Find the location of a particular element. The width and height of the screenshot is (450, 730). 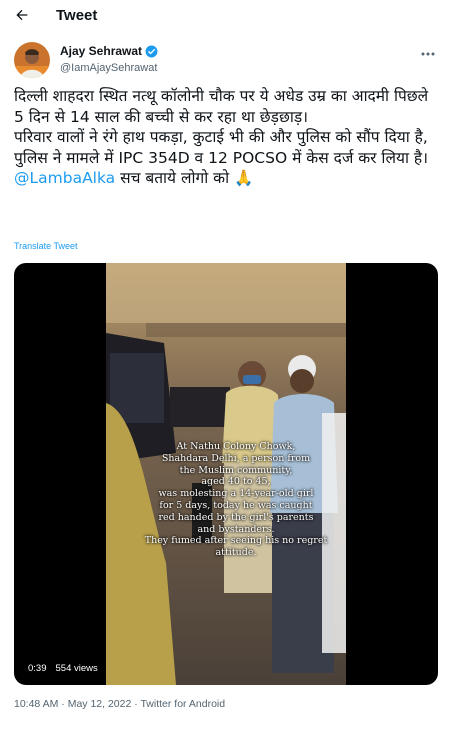

translate-tweet-link: Translate Tweet is located at coordinates (46, 246).